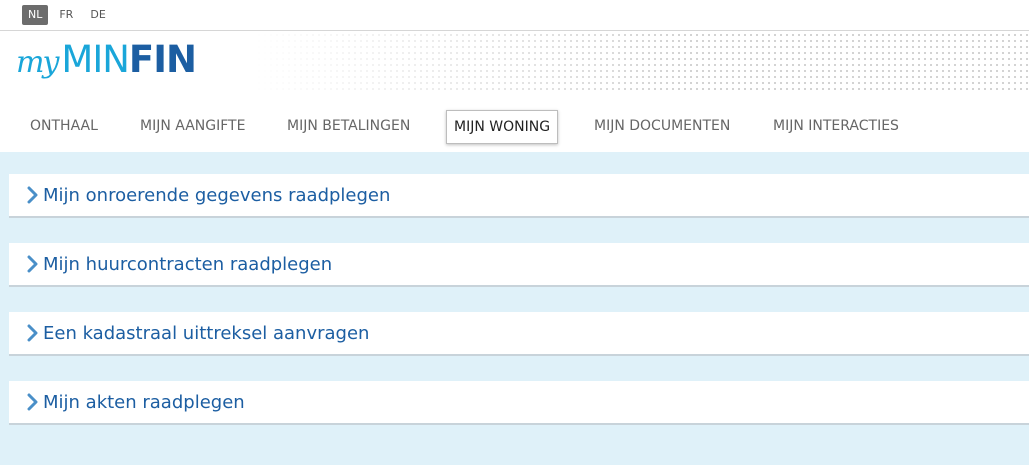 The width and height of the screenshot is (1029, 465). Describe the element at coordinates (162, 59) in the screenshot. I see `logo-fin: FIN` at that location.